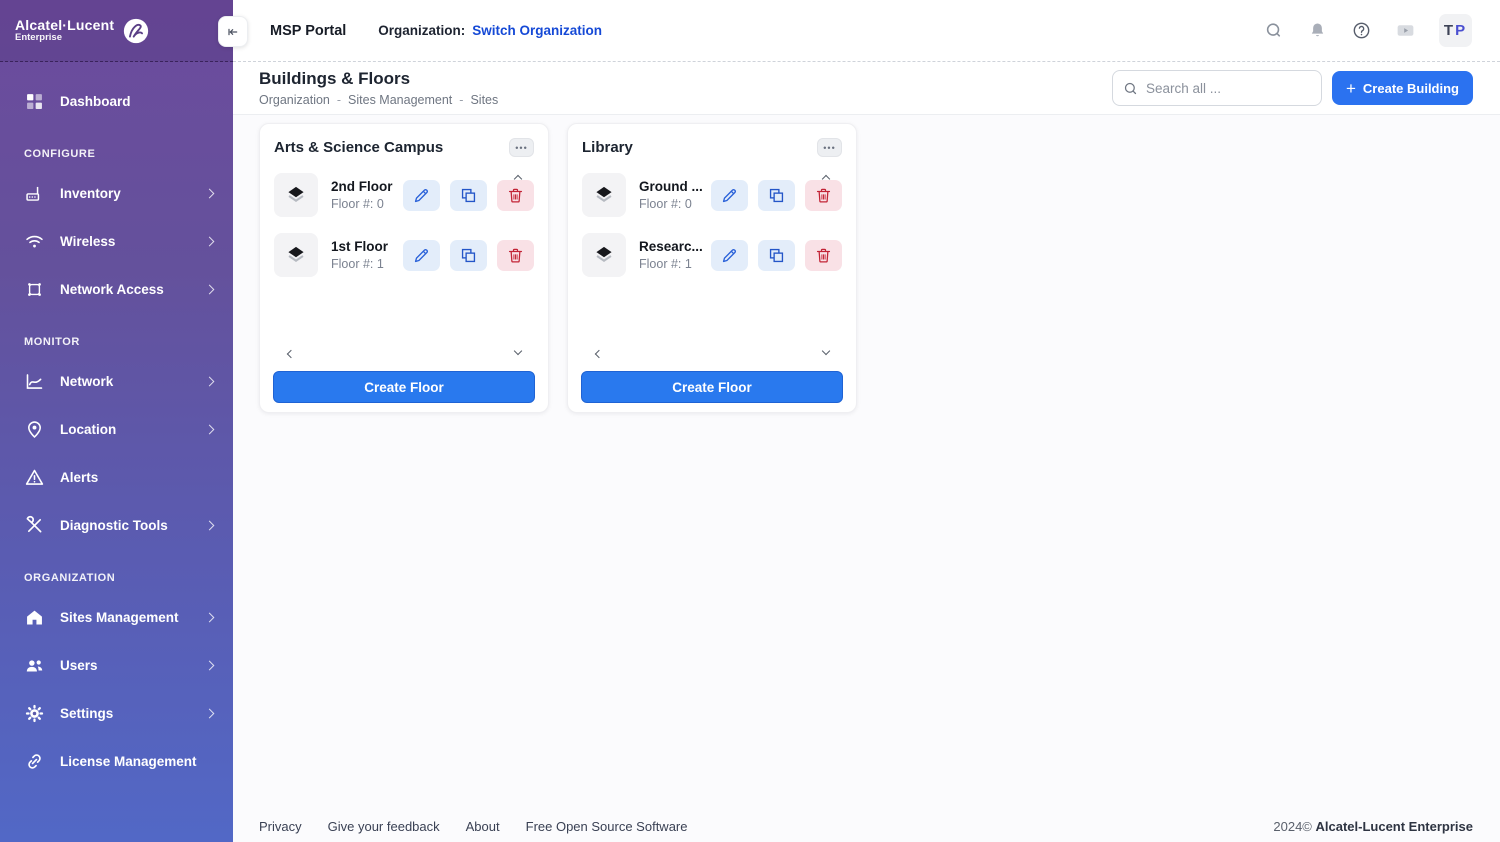 This screenshot has width=1500, height=842. I want to click on brand-subname: Enterprise, so click(38, 37).